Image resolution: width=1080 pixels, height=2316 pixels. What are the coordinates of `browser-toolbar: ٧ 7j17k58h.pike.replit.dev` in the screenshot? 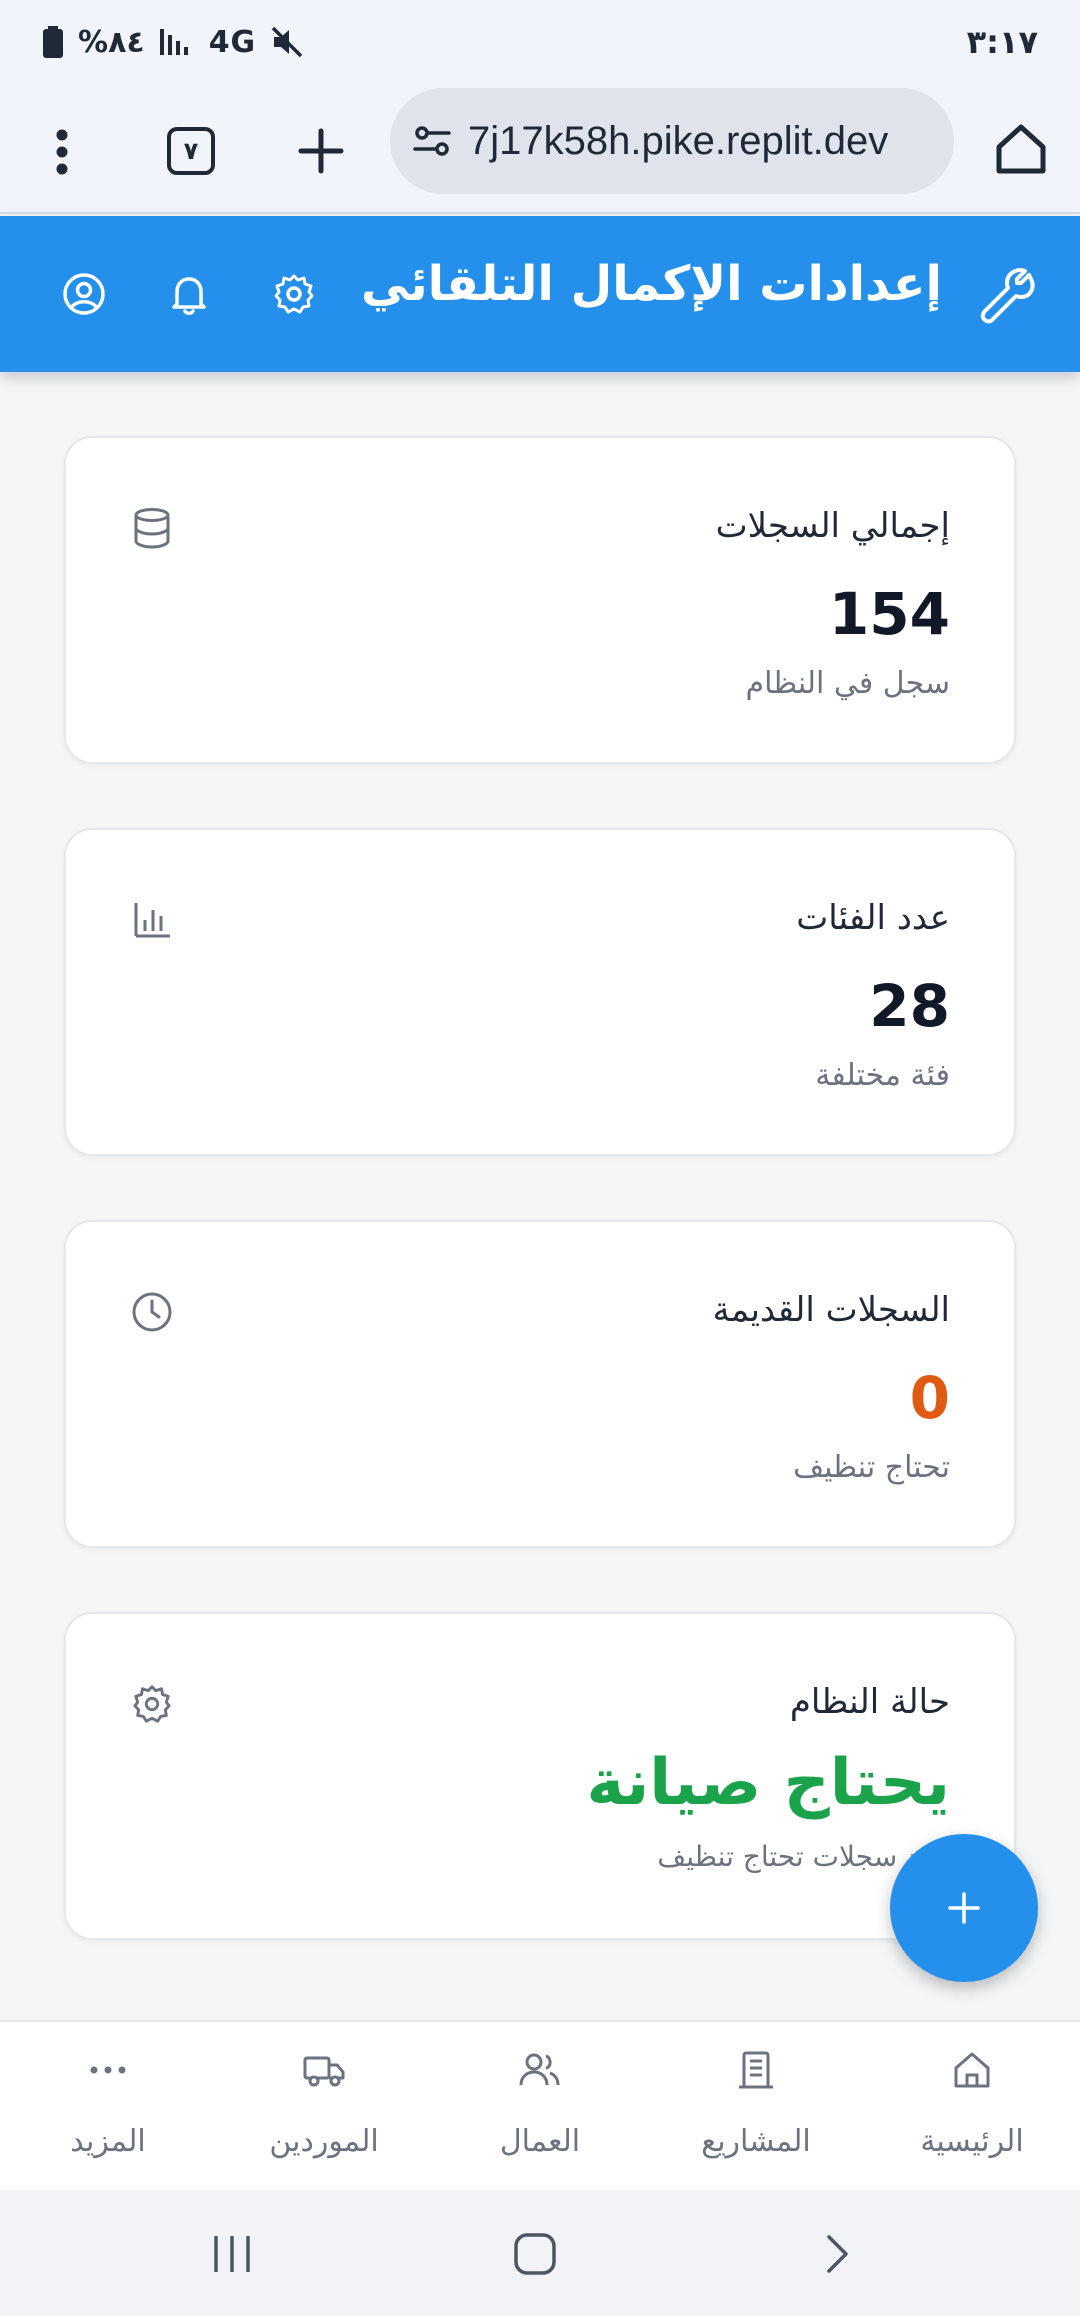 It's located at (540, 149).